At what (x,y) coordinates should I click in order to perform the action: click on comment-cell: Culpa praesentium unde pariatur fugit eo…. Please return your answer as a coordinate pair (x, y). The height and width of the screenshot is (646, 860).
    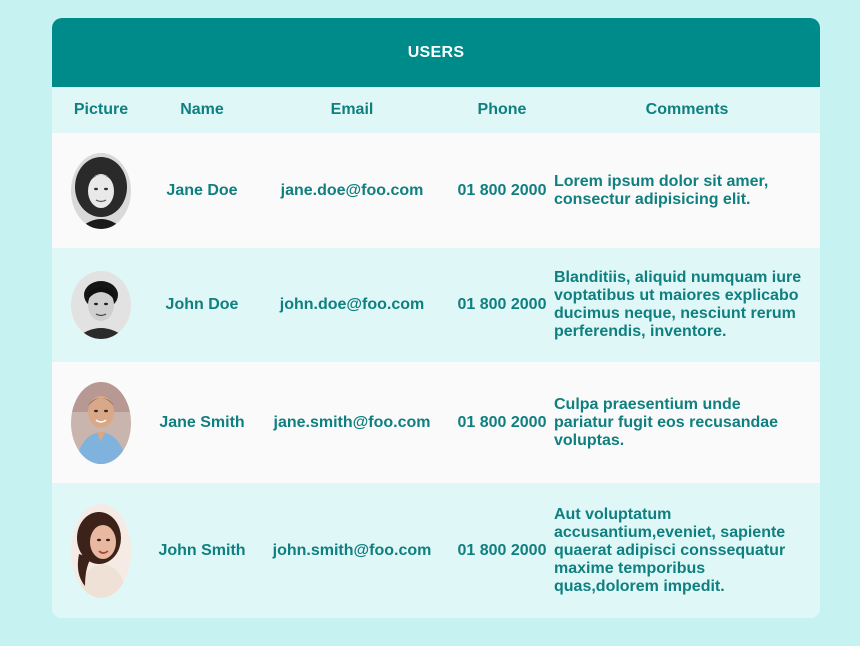
    Looking at the image, I should click on (666, 422).